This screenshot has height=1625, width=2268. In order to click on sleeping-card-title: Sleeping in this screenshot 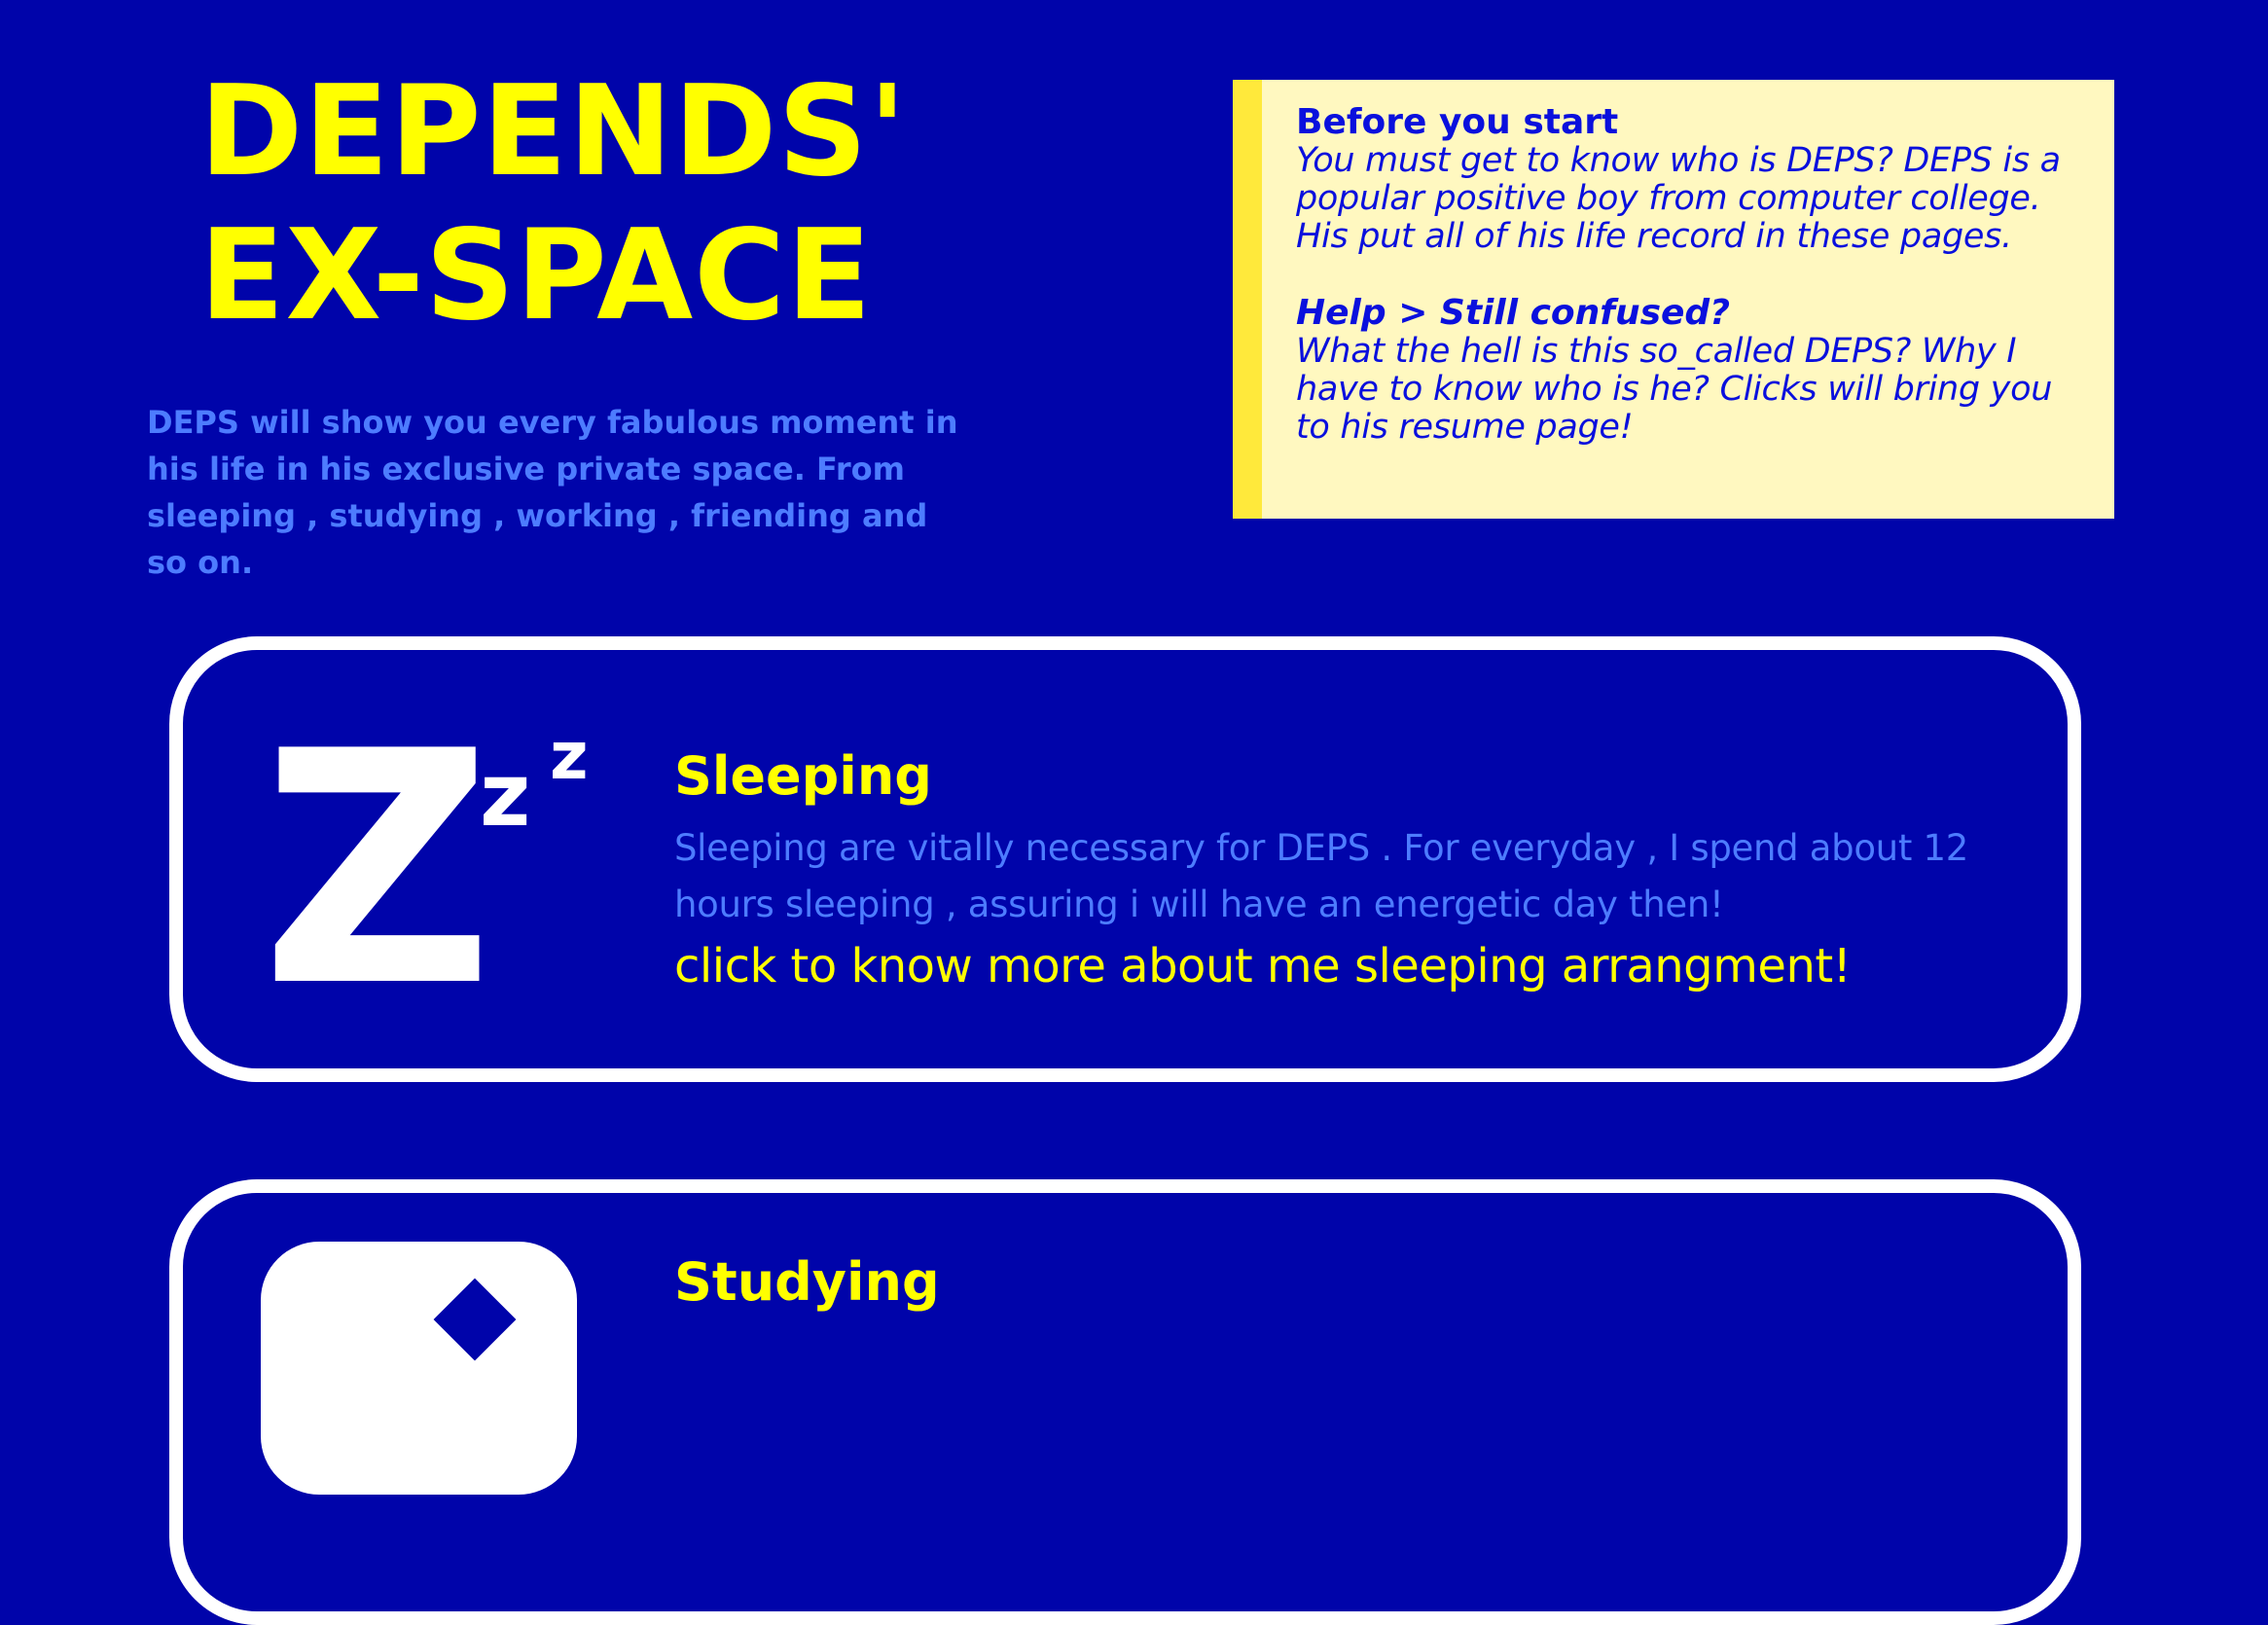, I will do `click(803, 776)`.